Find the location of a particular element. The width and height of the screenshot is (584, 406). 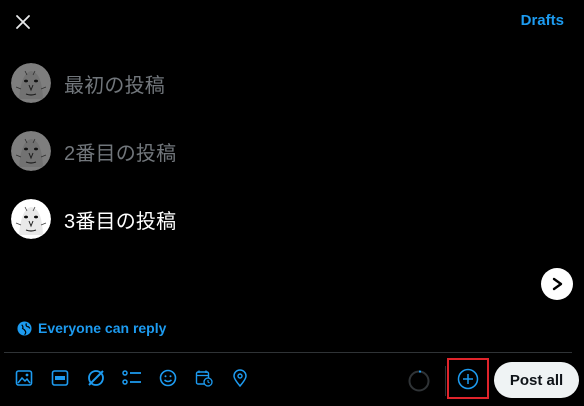

emoji-icon is located at coordinates (168, 378).